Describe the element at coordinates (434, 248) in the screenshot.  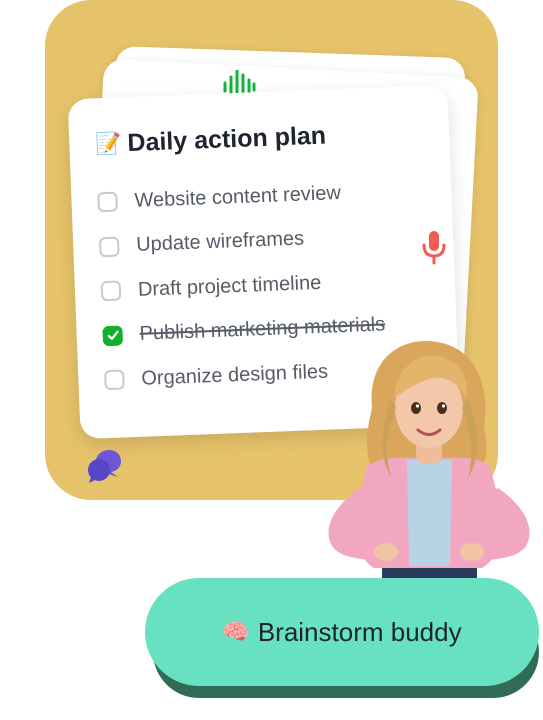
I see `microphone-icon` at that location.